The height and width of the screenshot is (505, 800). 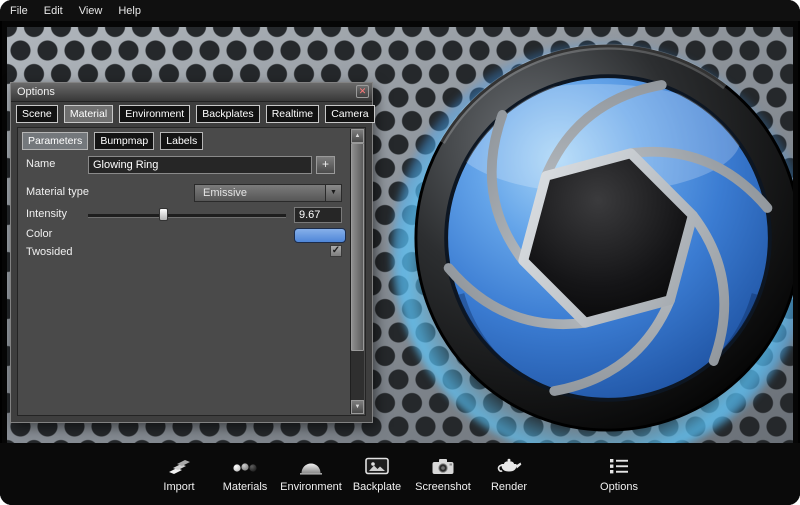 I want to click on toolbar-item-environment: Environment, so click(x=311, y=472).